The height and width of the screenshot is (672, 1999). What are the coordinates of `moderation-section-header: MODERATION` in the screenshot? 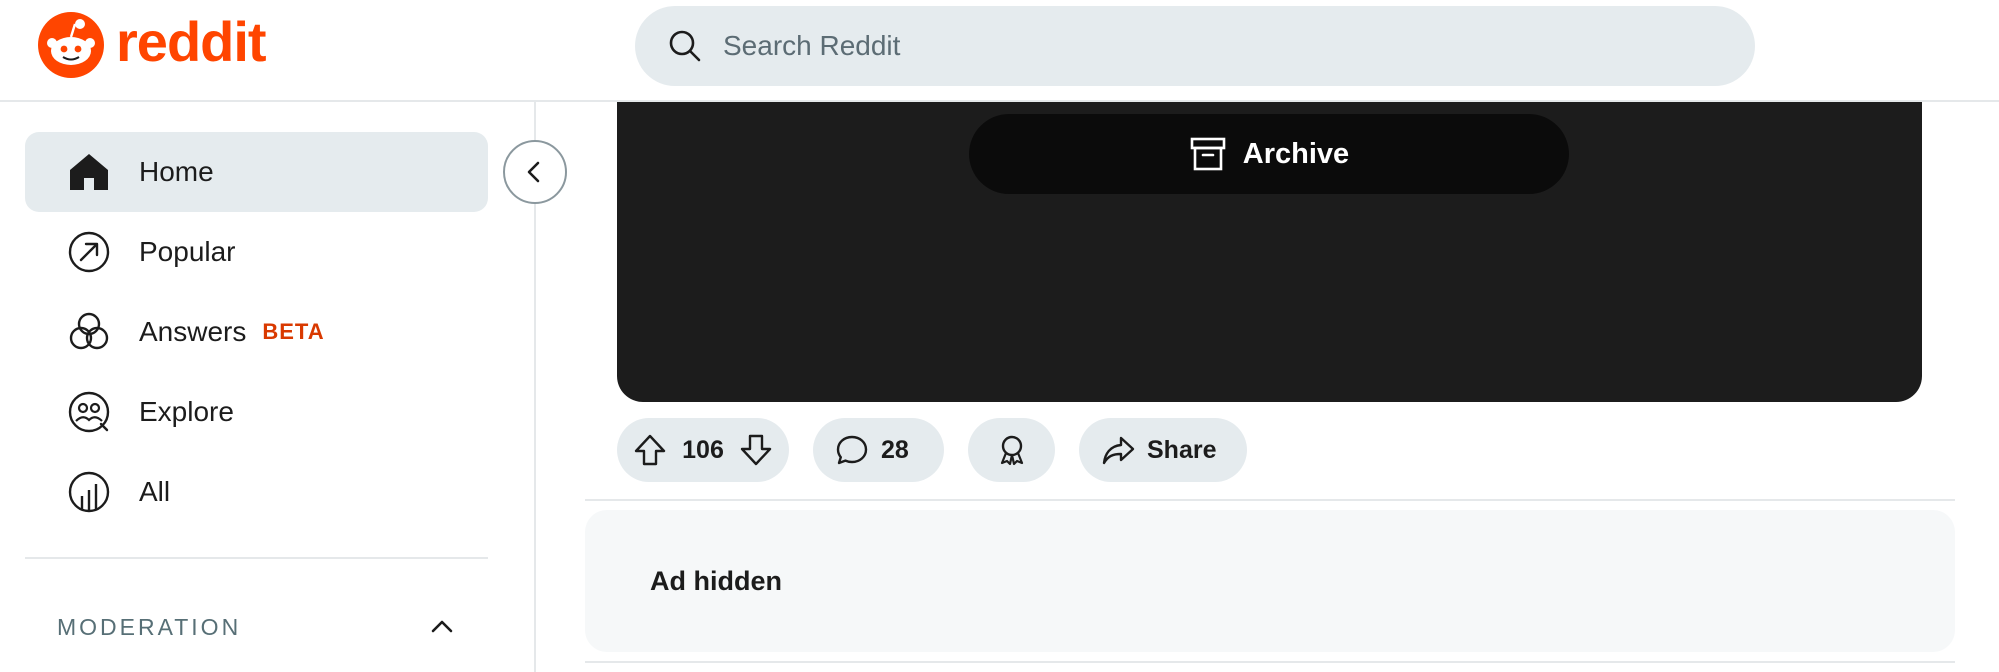 It's located at (257, 627).